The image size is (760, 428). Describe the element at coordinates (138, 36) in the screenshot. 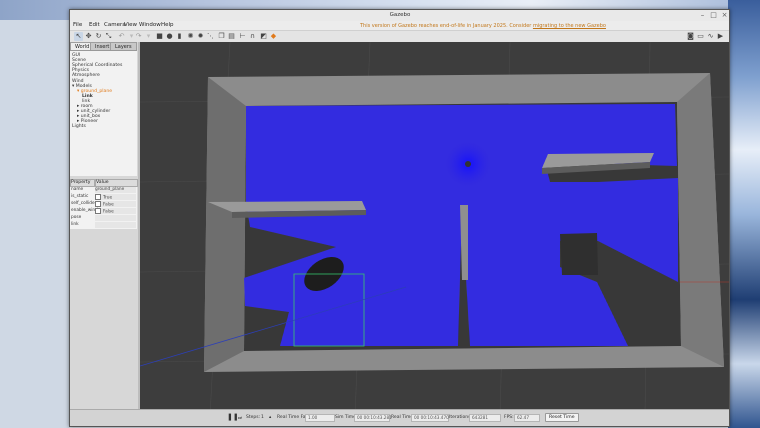

I see `redo-icon: ↷` at that location.